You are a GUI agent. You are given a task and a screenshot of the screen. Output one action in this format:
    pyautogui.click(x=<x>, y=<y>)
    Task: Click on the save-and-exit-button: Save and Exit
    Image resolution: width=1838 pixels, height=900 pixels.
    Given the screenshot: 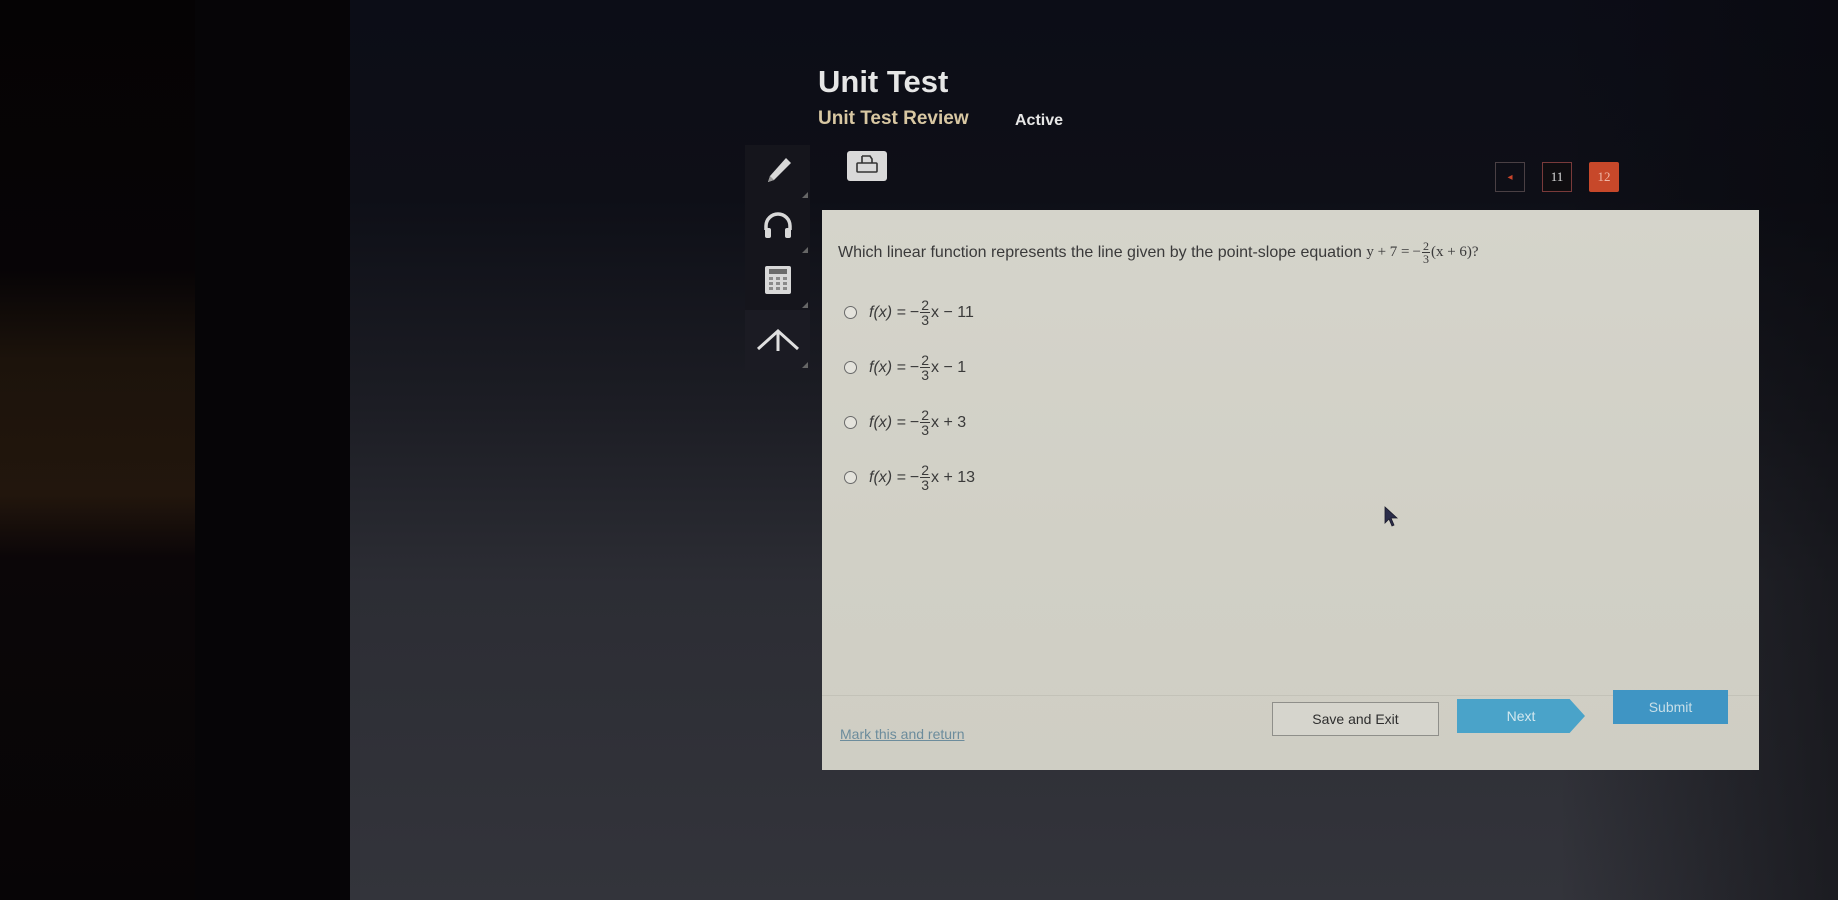 What is the action you would take?
    pyautogui.click(x=1355, y=719)
    